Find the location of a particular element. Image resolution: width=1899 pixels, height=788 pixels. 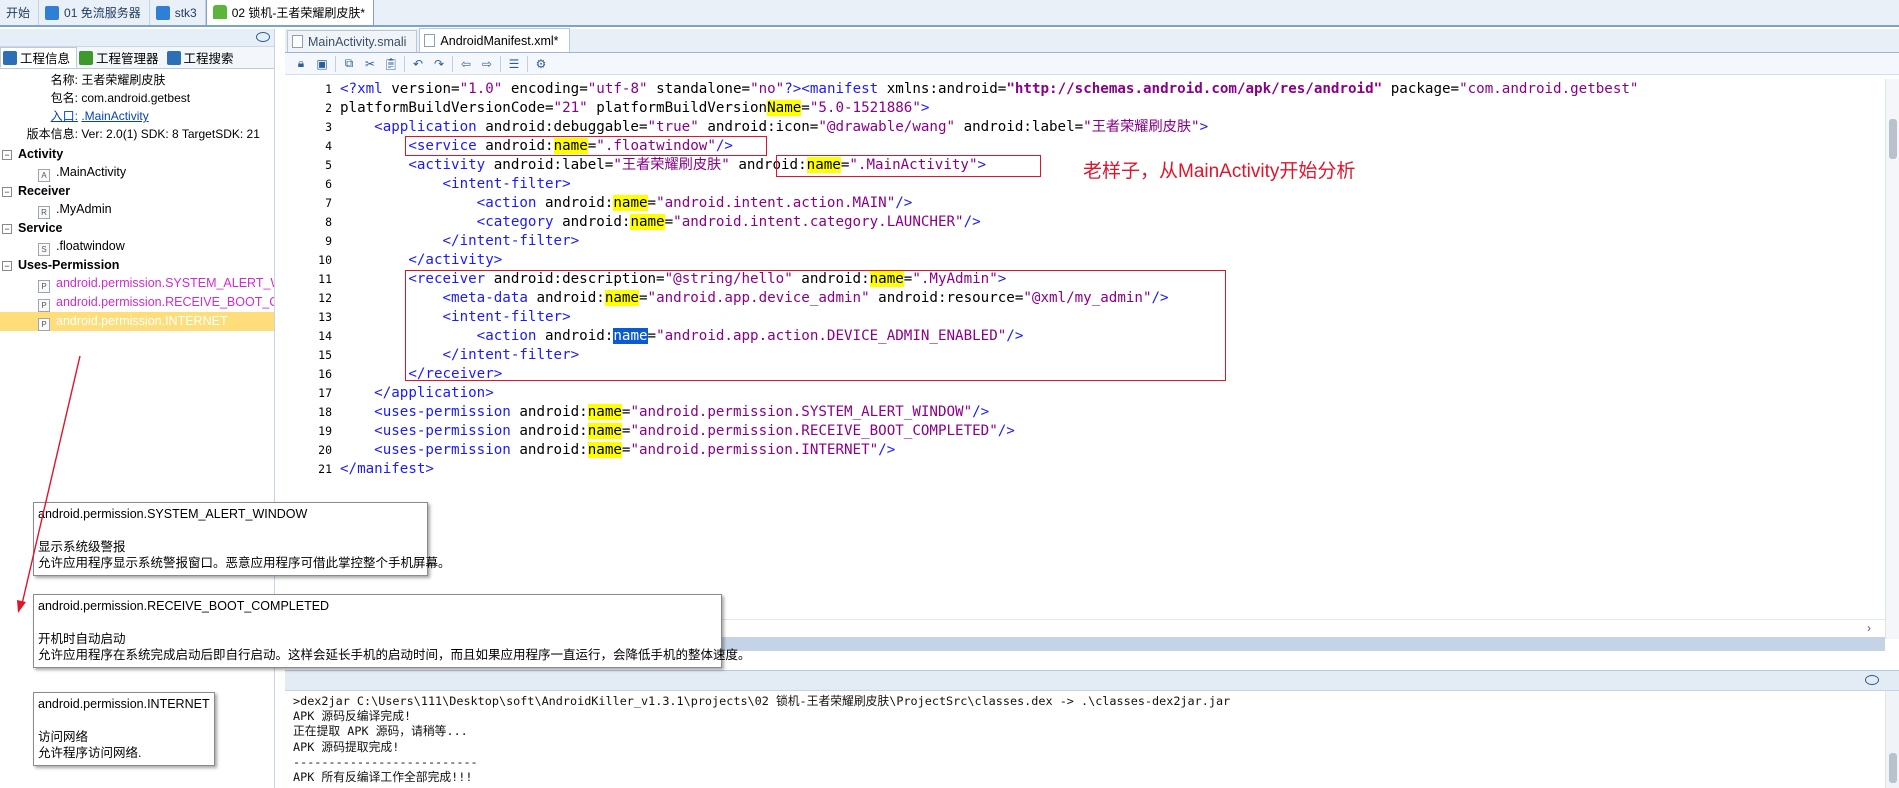

lock-icon: 🔒︎ is located at coordinates (301, 64).